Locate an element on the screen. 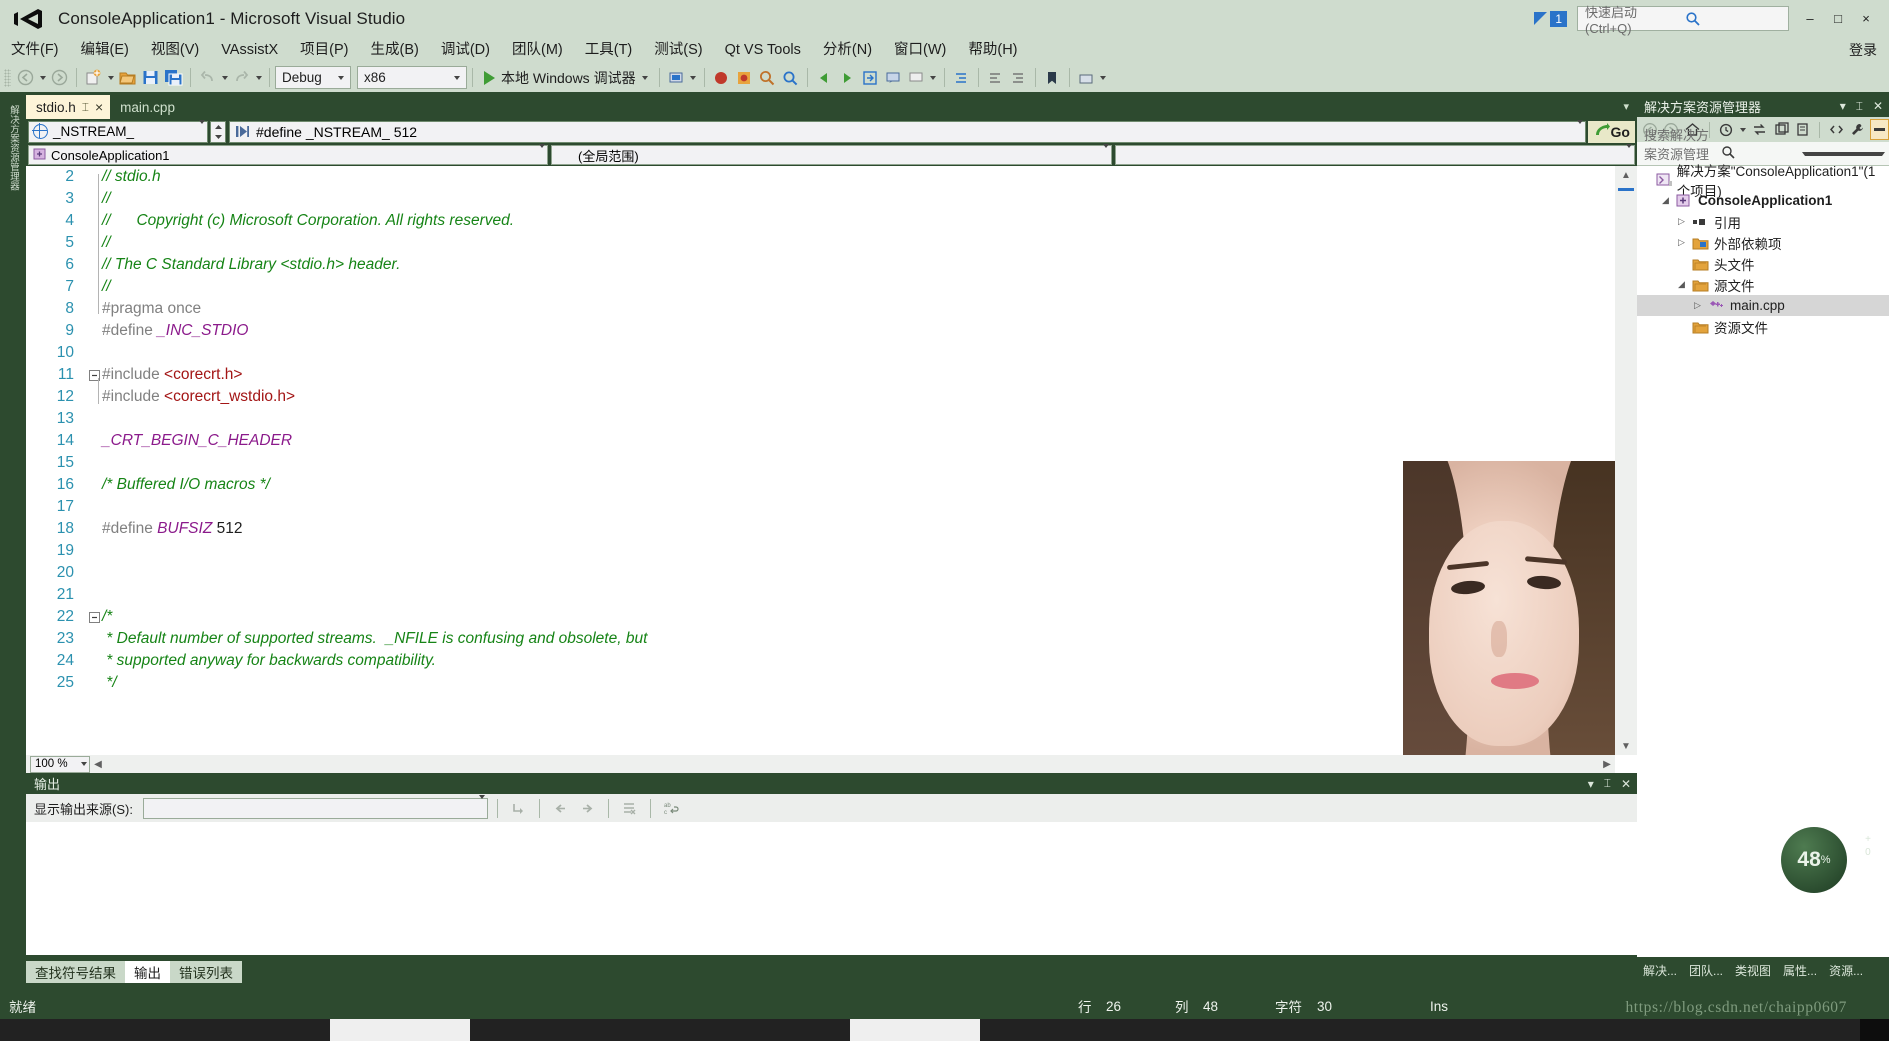  project-scope-combo: ConsoleApplication1 is located at coordinates (288, 154).